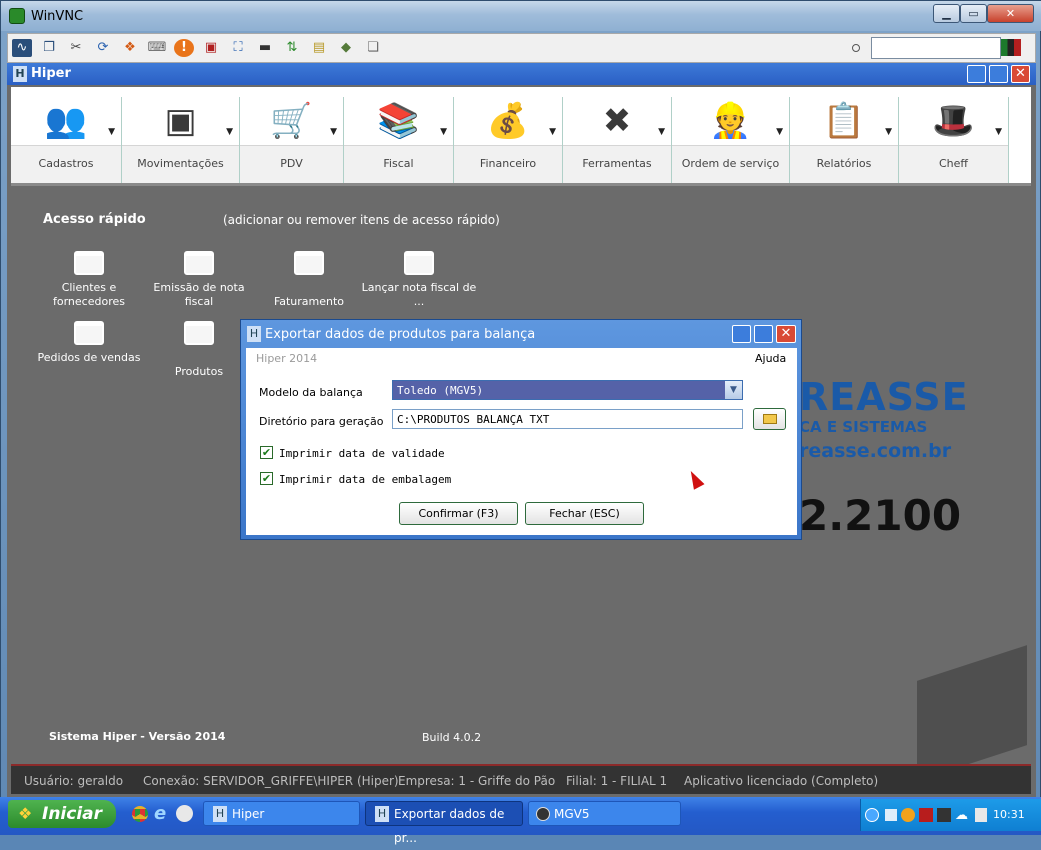 The image size is (1041, 850). I want to click on browse-folder-button, so click(769, 419).